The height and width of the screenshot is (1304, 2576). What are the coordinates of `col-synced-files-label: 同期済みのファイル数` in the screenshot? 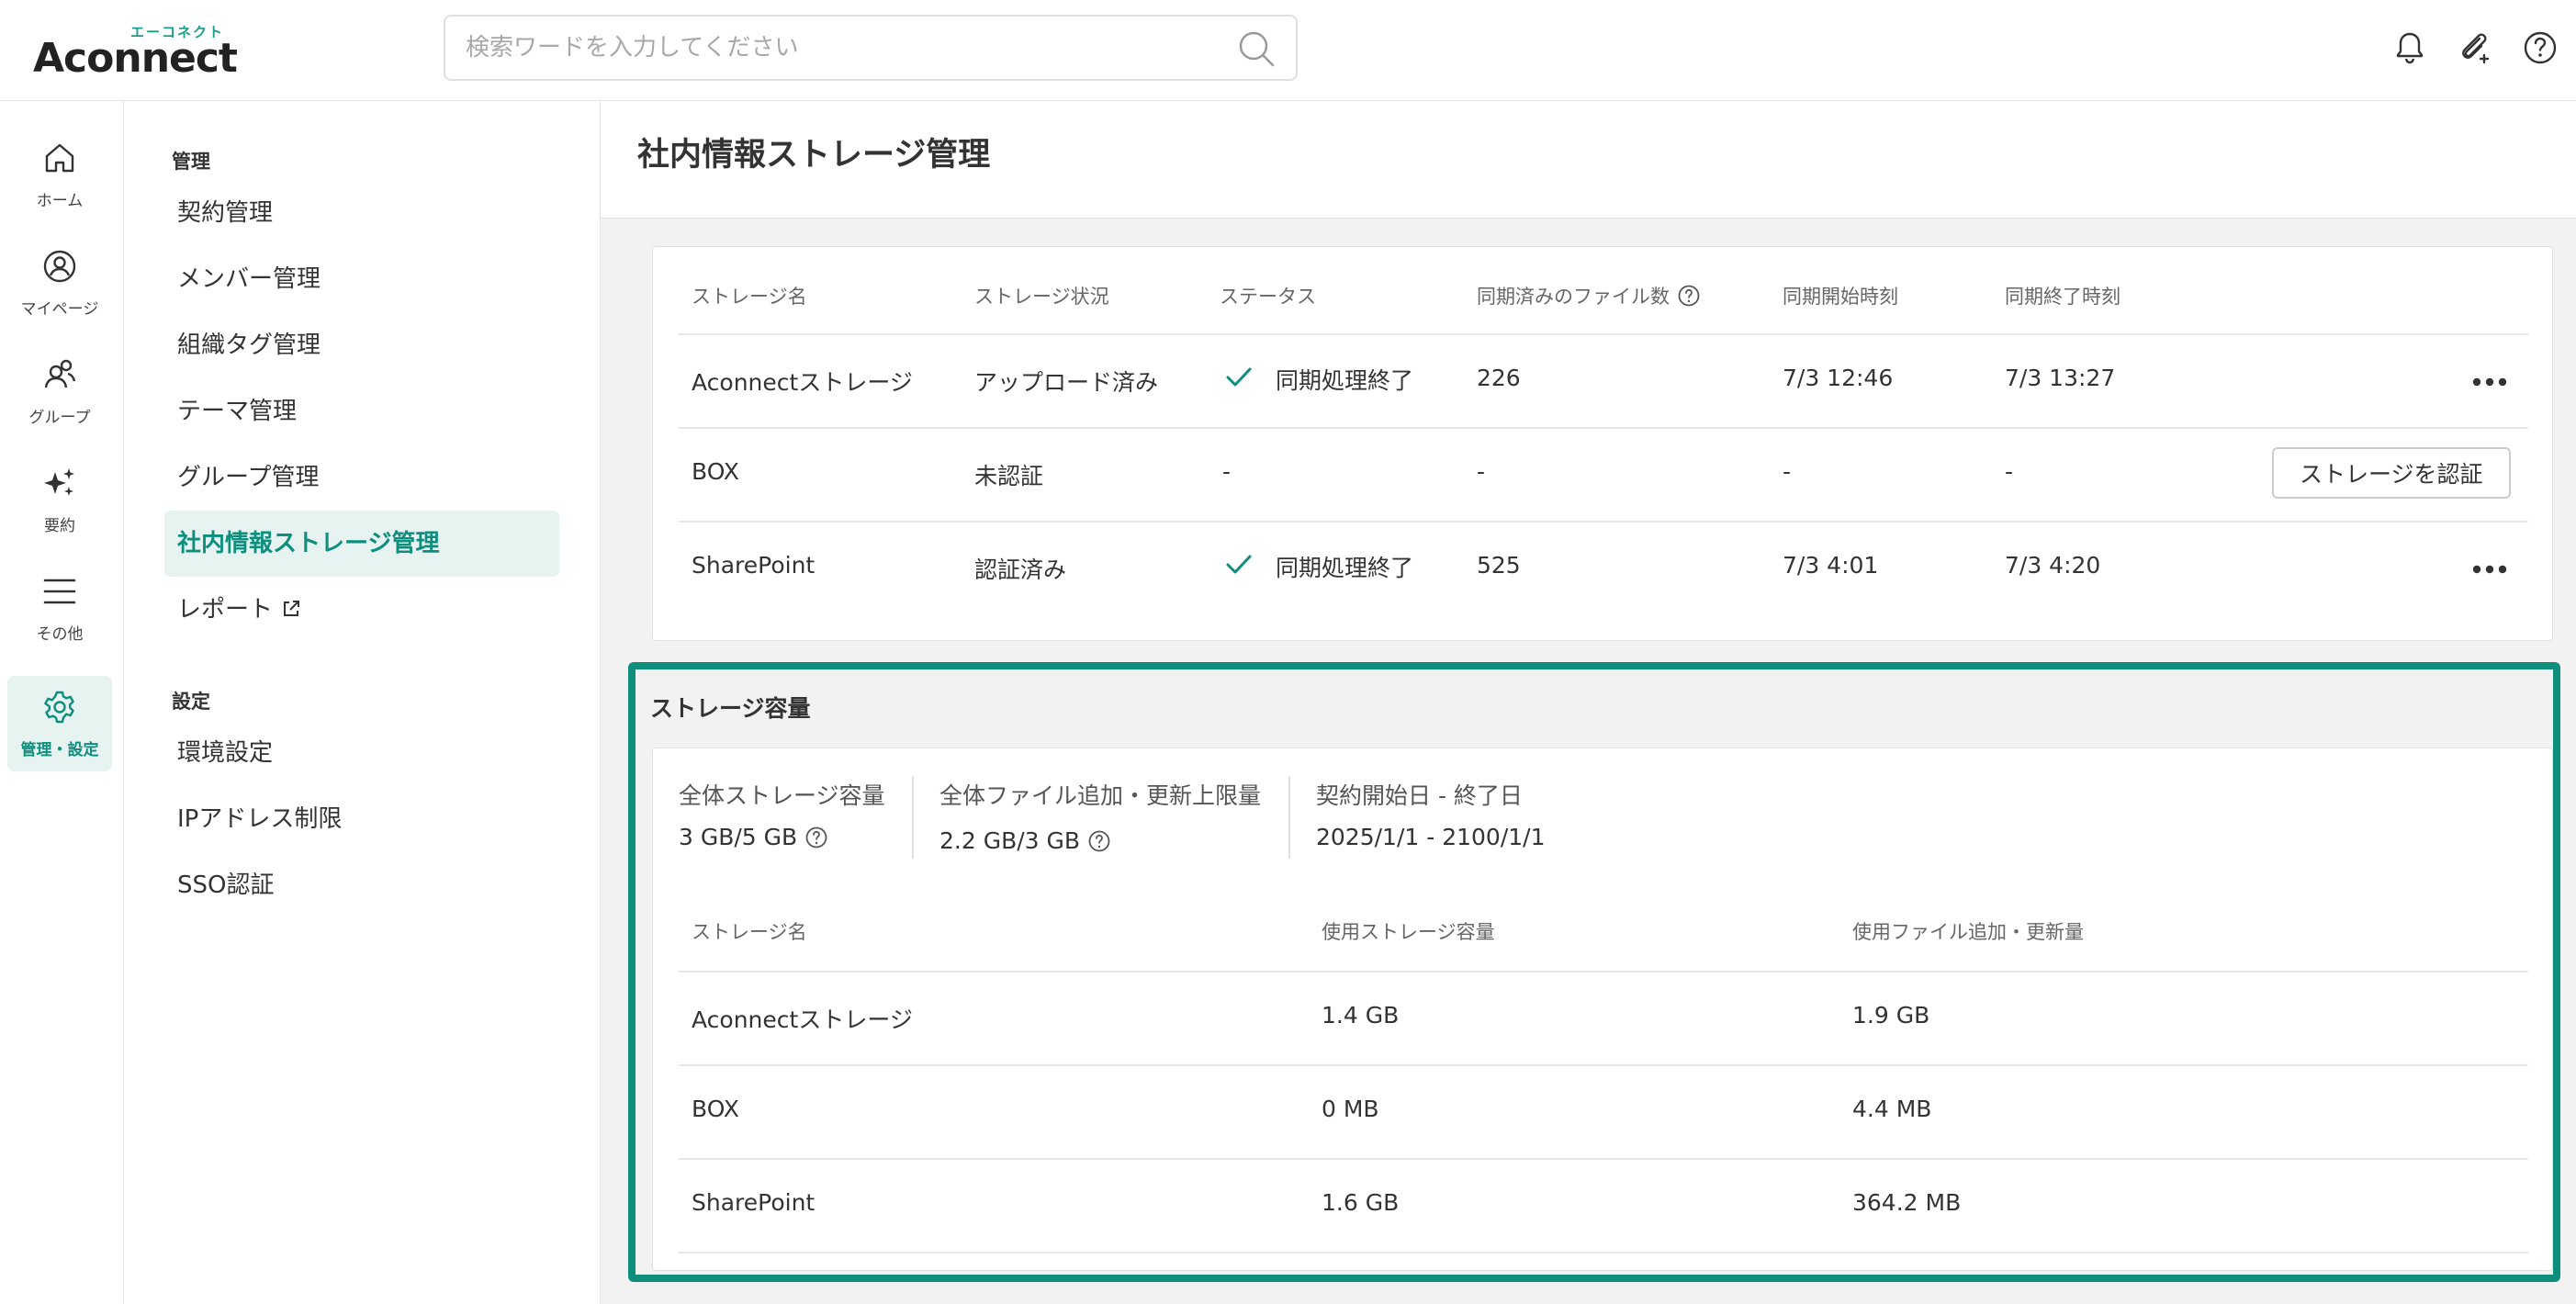 It's located at (1573, 297).